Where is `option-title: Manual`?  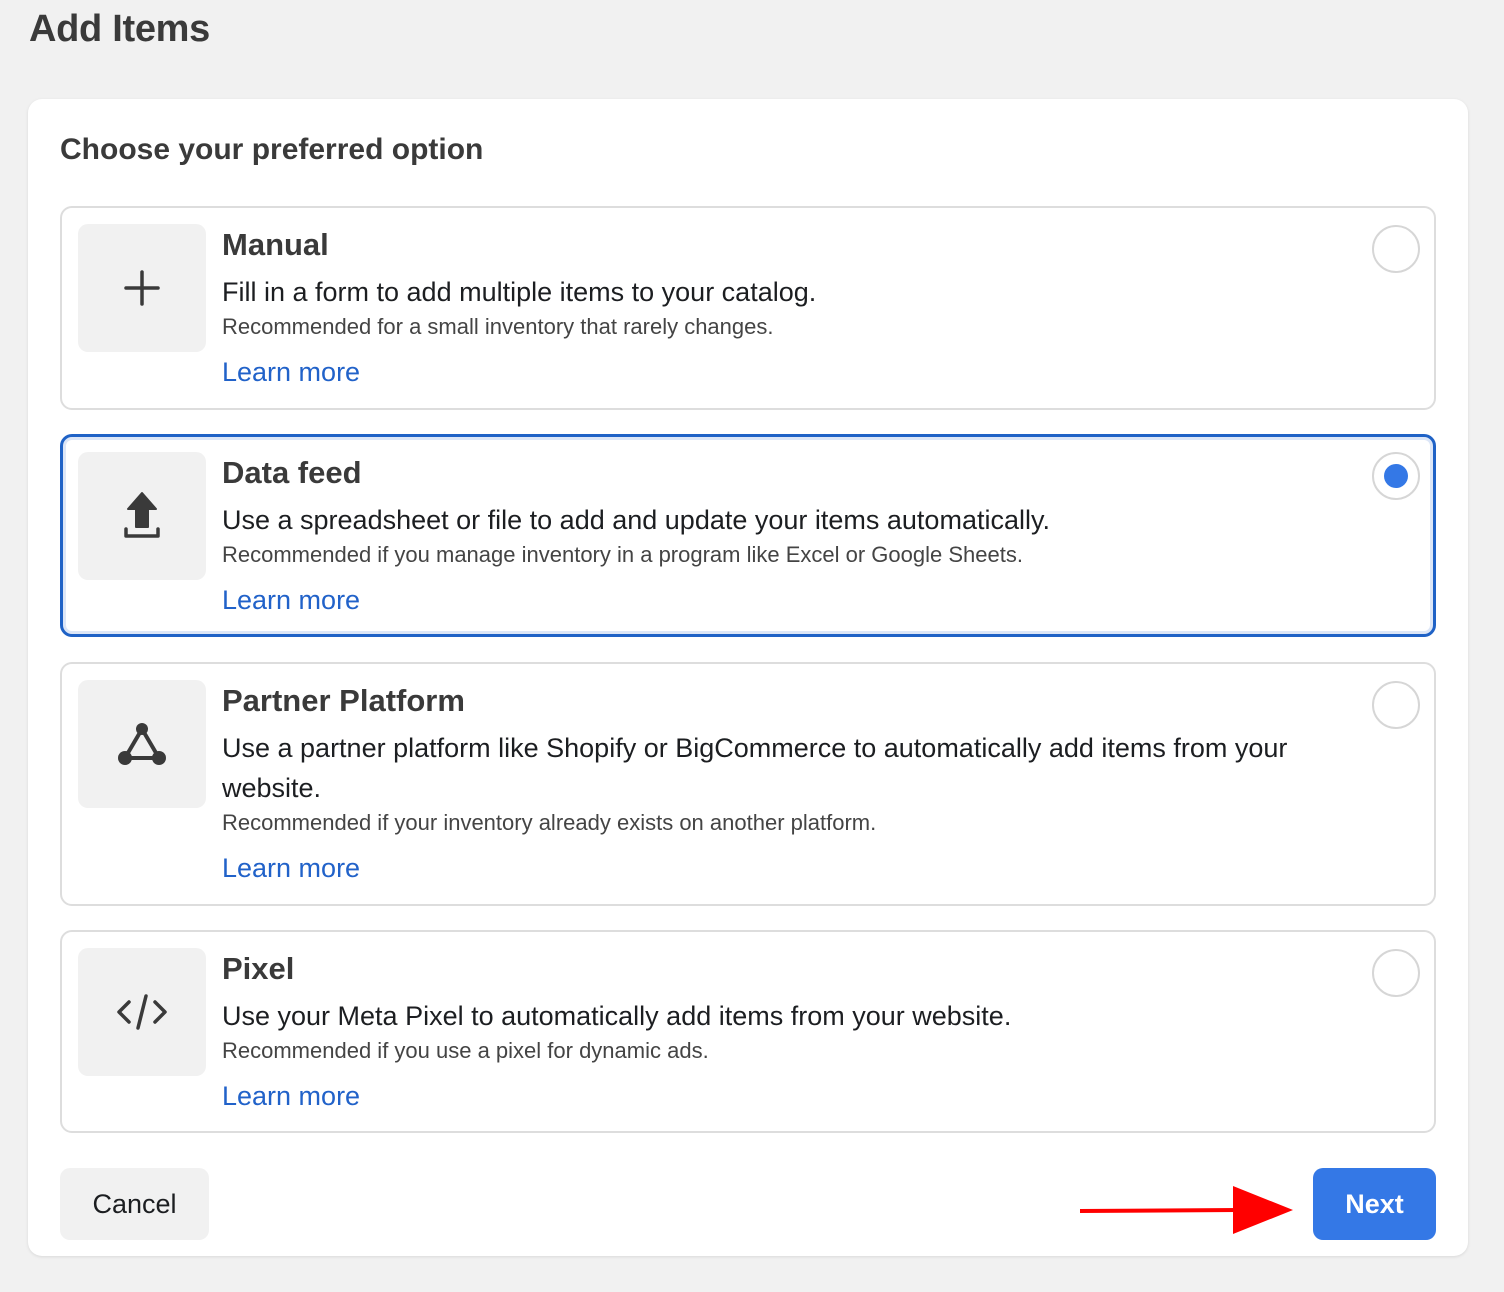 option-title: Manual is located at coordinates (275, 244).